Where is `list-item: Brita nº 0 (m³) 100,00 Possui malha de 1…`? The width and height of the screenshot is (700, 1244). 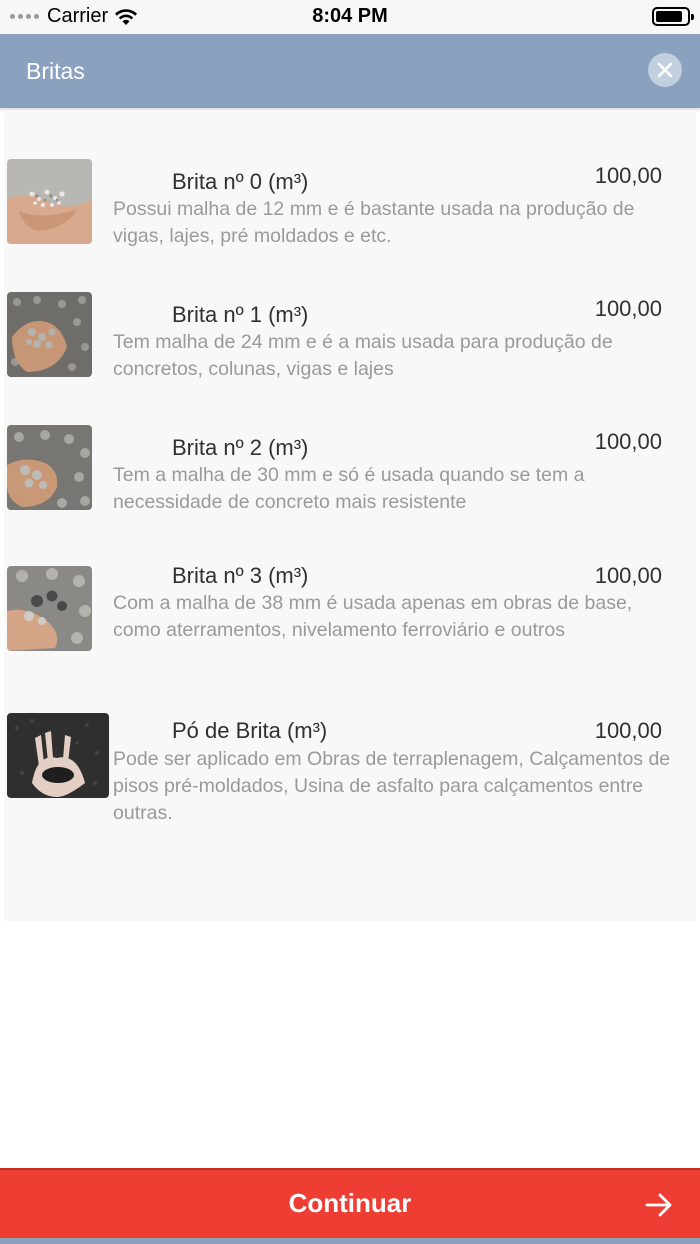 list-item: Brita nº 0 (m³) 100,00 Possui malha de 1… is located at coordinates (350, 224).